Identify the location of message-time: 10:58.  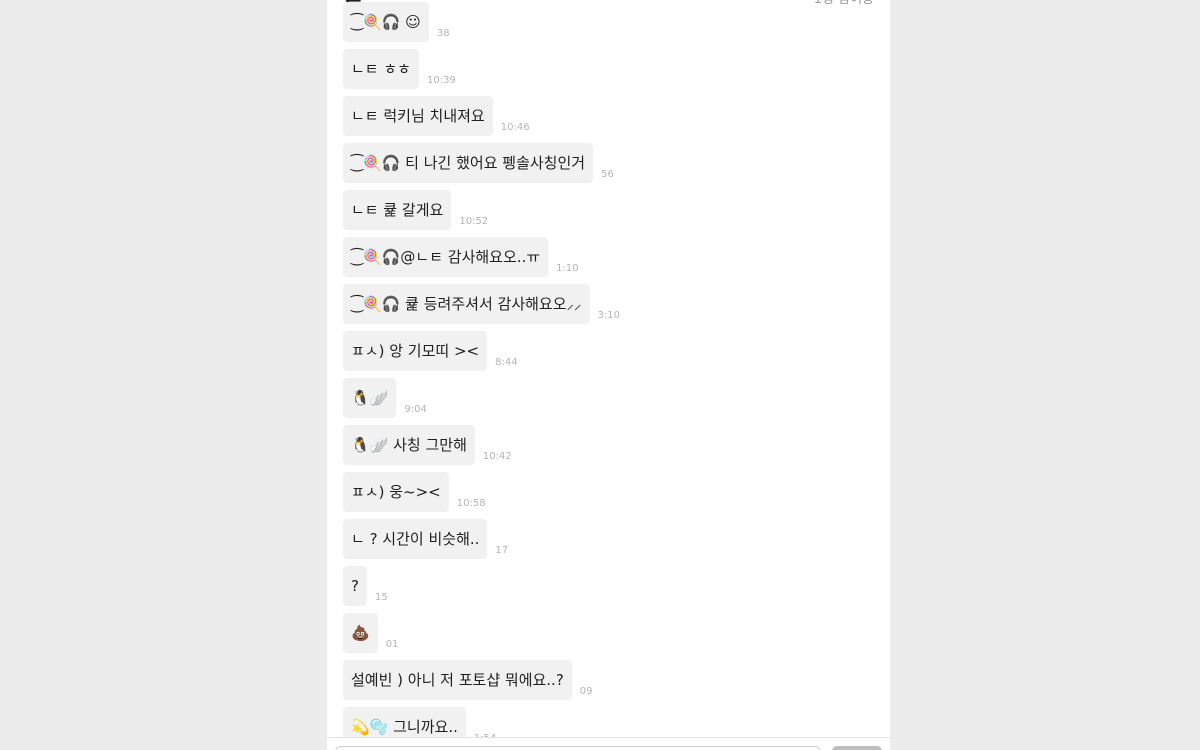
(471, 503).